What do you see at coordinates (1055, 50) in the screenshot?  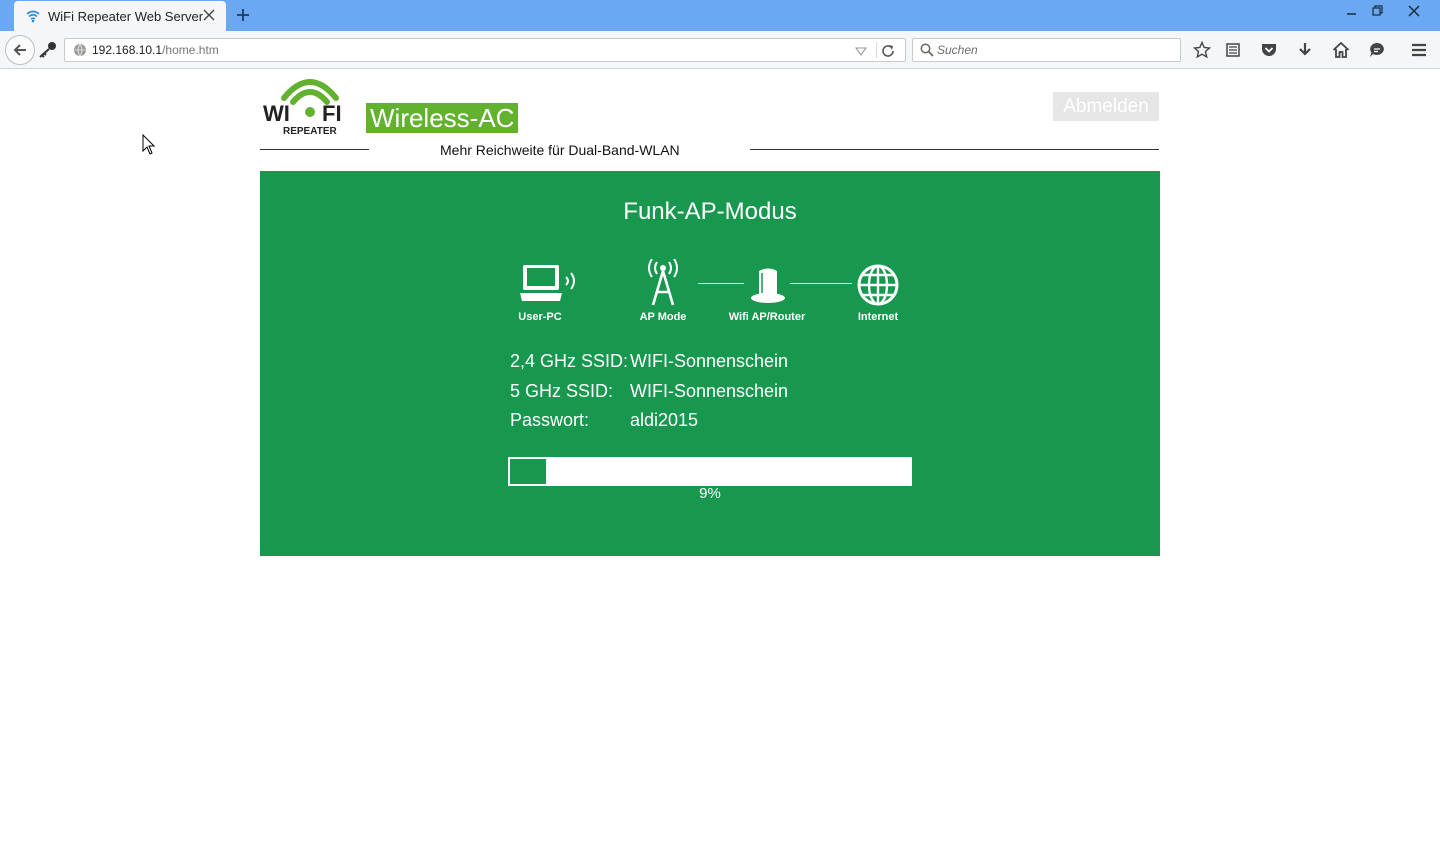 I see `search-input` at bounding box center [1055, 50].